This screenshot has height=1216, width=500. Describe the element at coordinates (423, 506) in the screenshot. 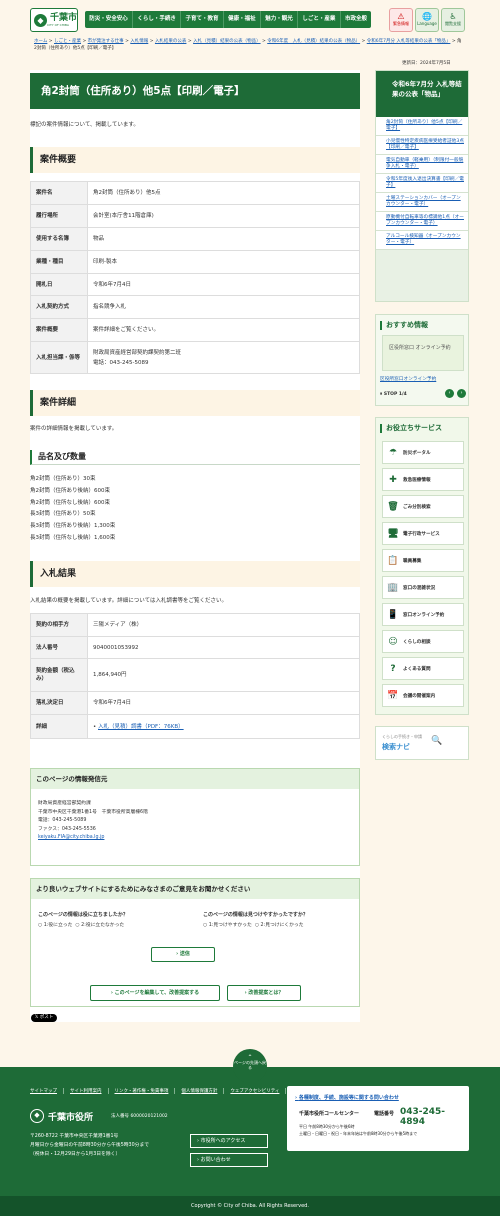

I see `service-gomi: 🗑 ごみ分別検索` at that location.